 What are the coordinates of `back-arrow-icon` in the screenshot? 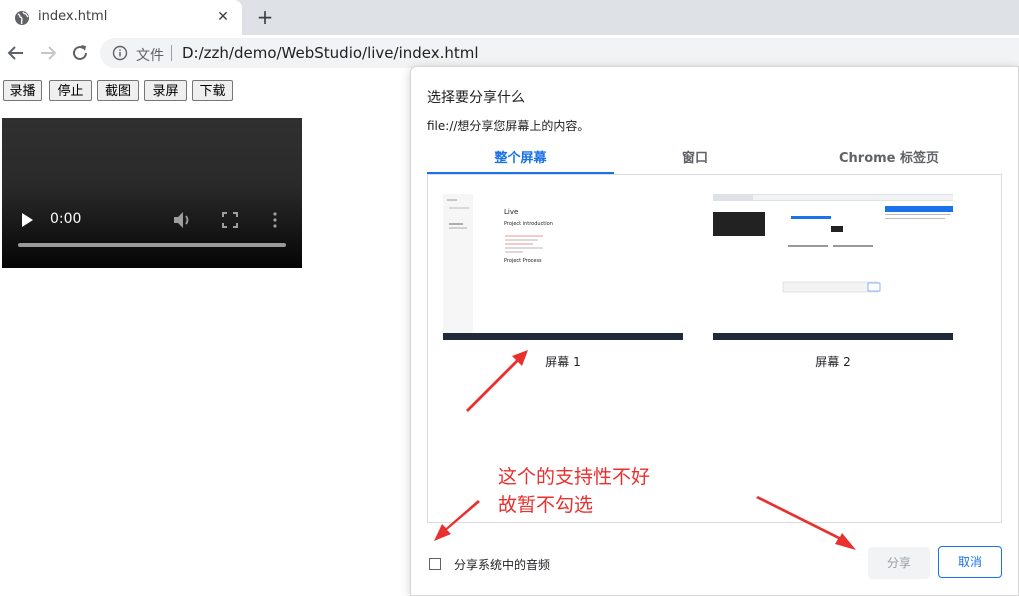 It's located at (16, 53).